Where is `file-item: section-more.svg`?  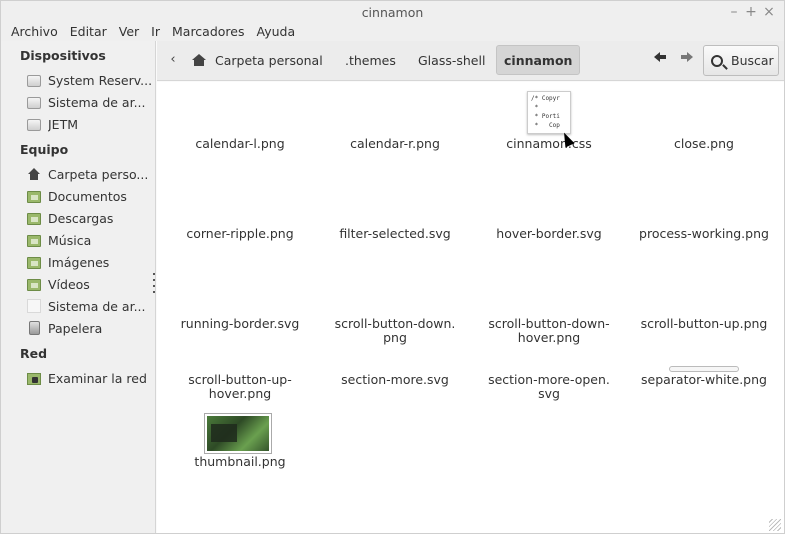
file-item: section-more.svg is located at coordinates (395, 380).